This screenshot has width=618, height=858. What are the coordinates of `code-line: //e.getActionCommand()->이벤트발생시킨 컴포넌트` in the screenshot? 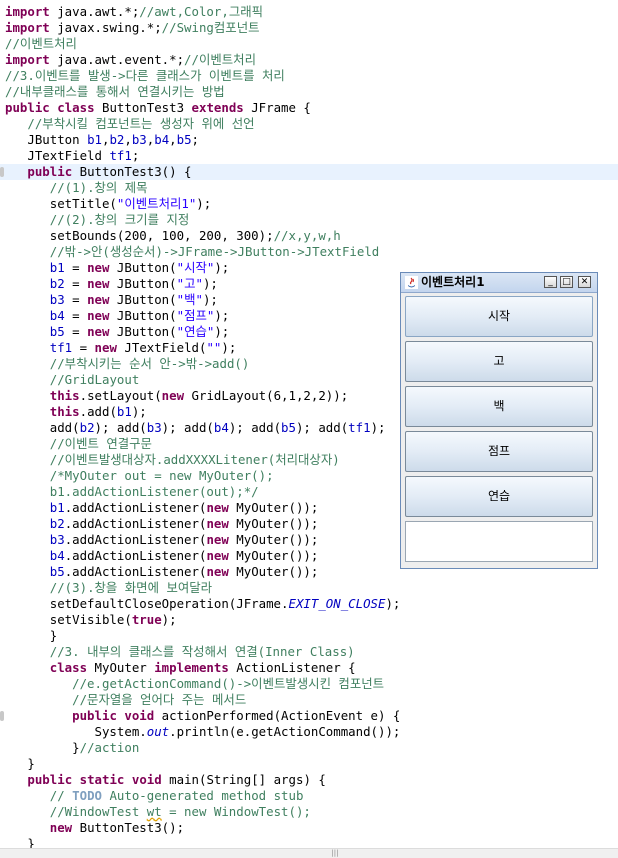 It's located at (192, 684).